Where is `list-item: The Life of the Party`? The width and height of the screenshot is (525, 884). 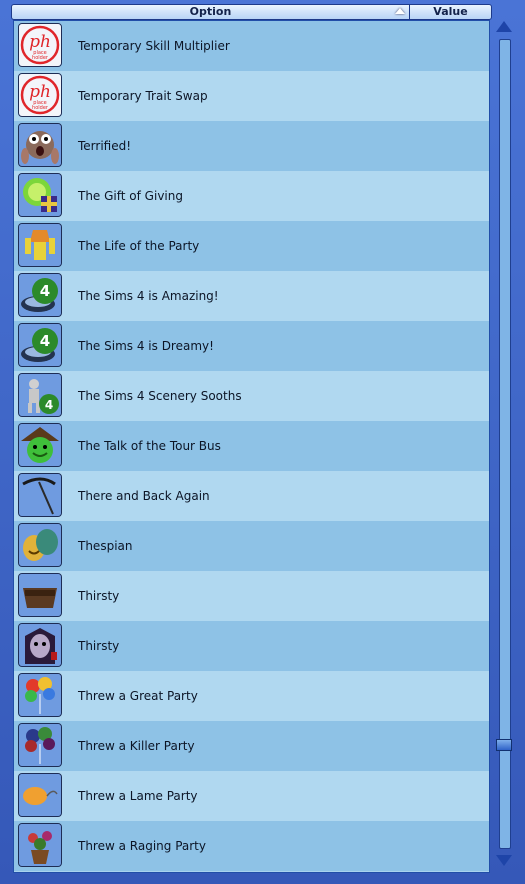
list-item: The Life of the Party is located at coordinates (251, 246).